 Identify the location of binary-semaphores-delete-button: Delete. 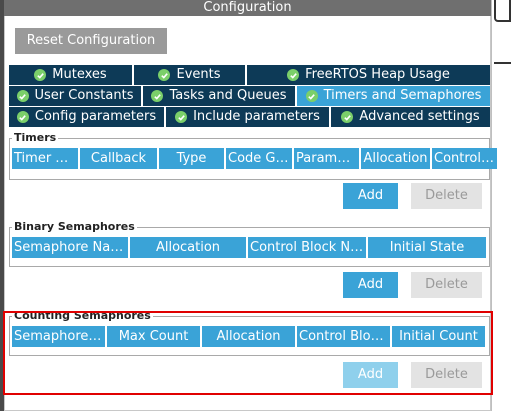
(446, 285).